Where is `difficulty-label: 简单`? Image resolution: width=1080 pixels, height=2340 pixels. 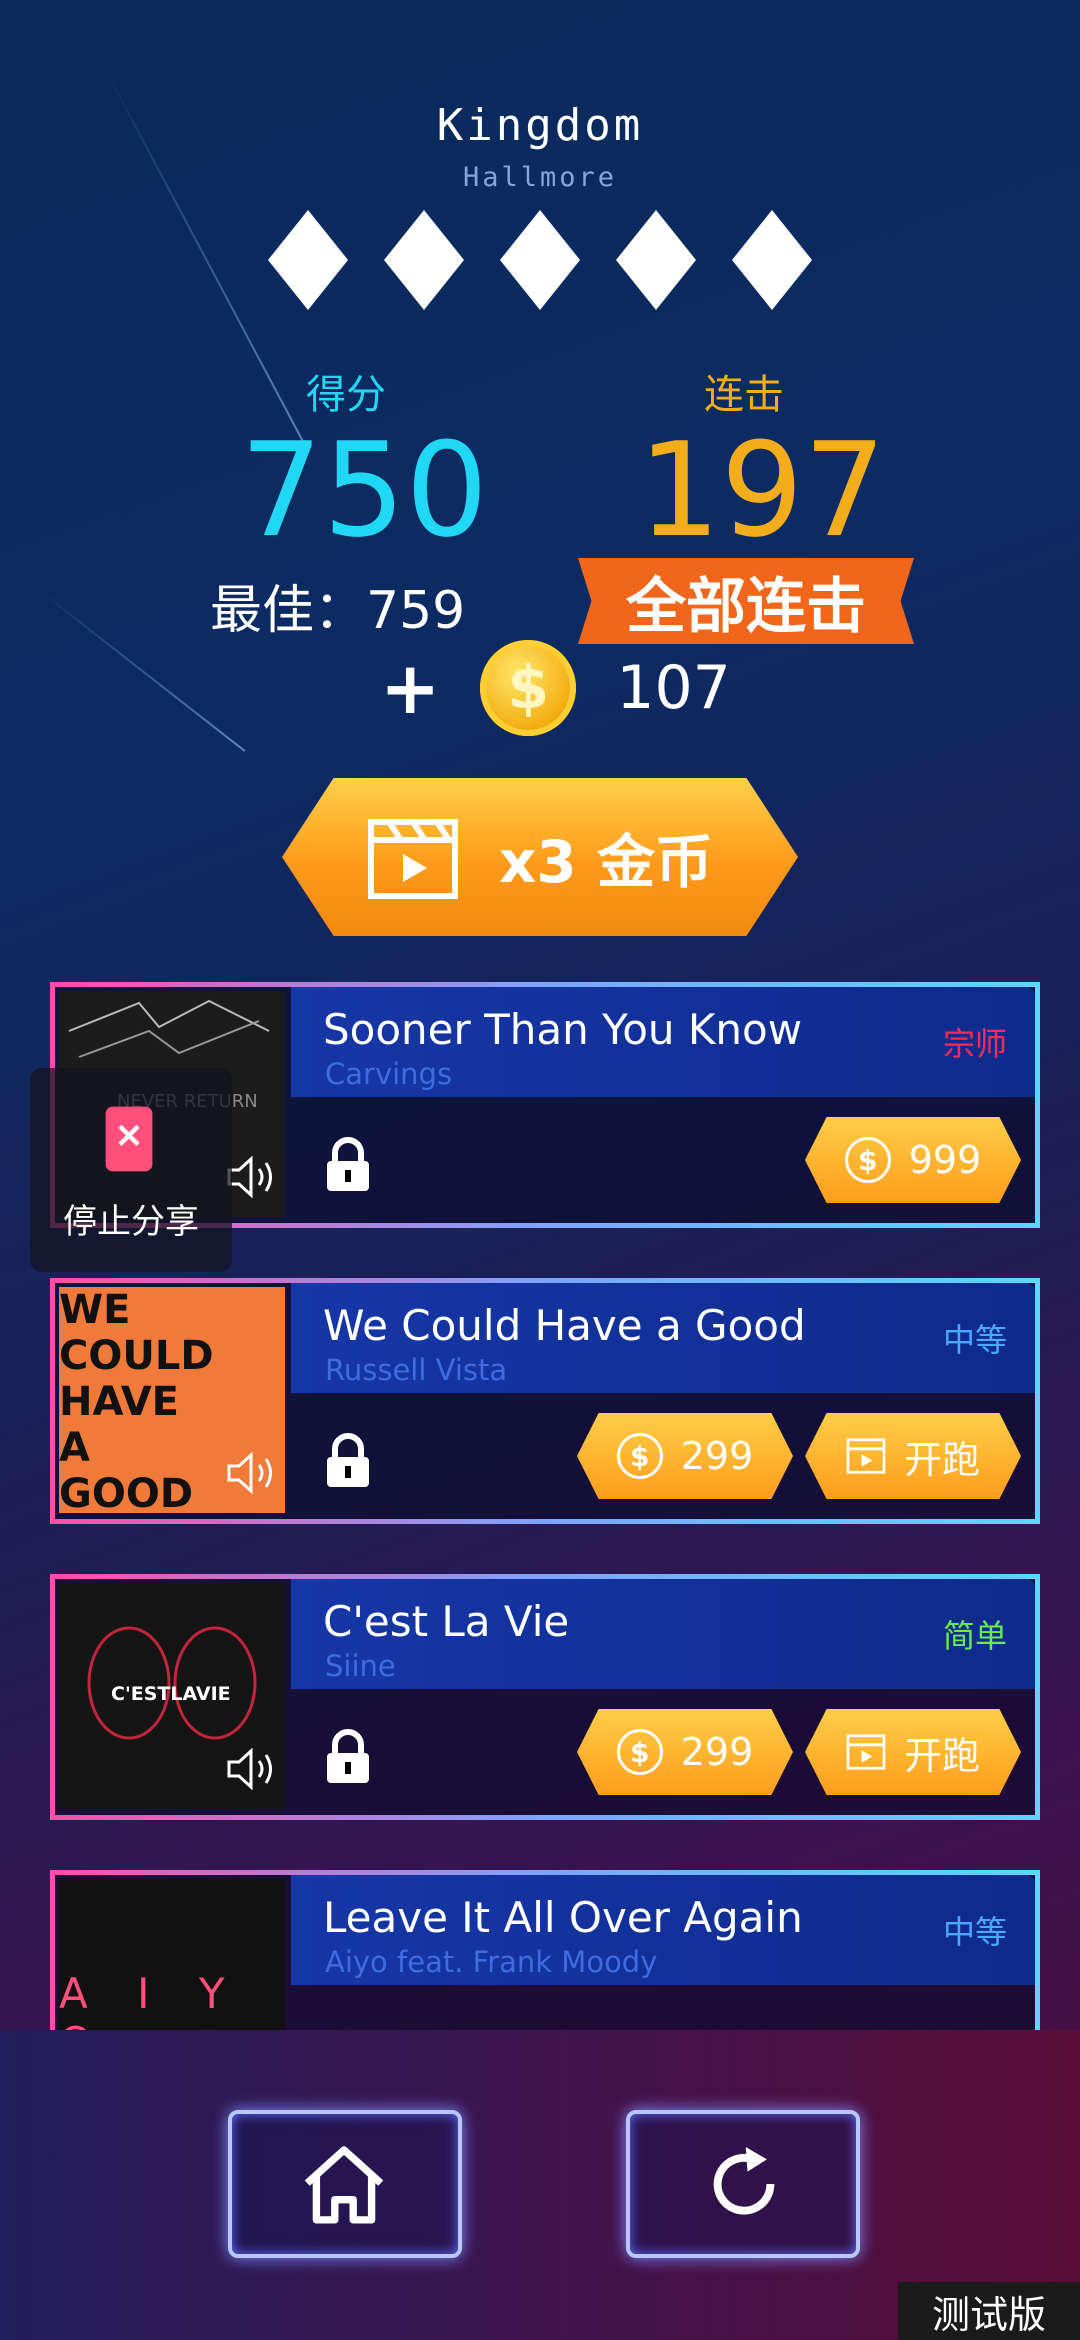
difficulty-label: 简单 is located at coordinates (974, 1636).